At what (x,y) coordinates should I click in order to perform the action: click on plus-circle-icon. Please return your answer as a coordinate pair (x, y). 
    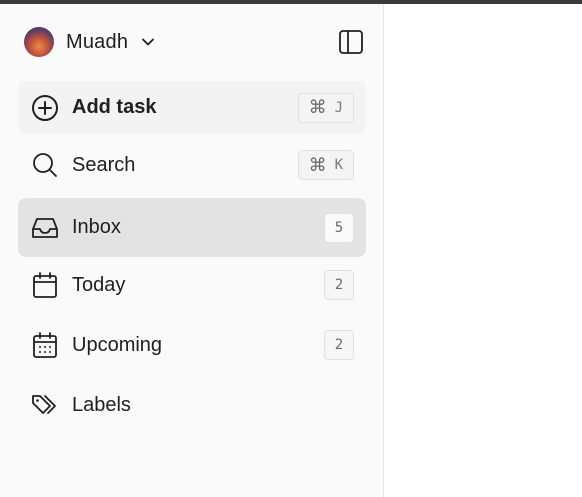
    Looking at the image, I should click on (45, 108).